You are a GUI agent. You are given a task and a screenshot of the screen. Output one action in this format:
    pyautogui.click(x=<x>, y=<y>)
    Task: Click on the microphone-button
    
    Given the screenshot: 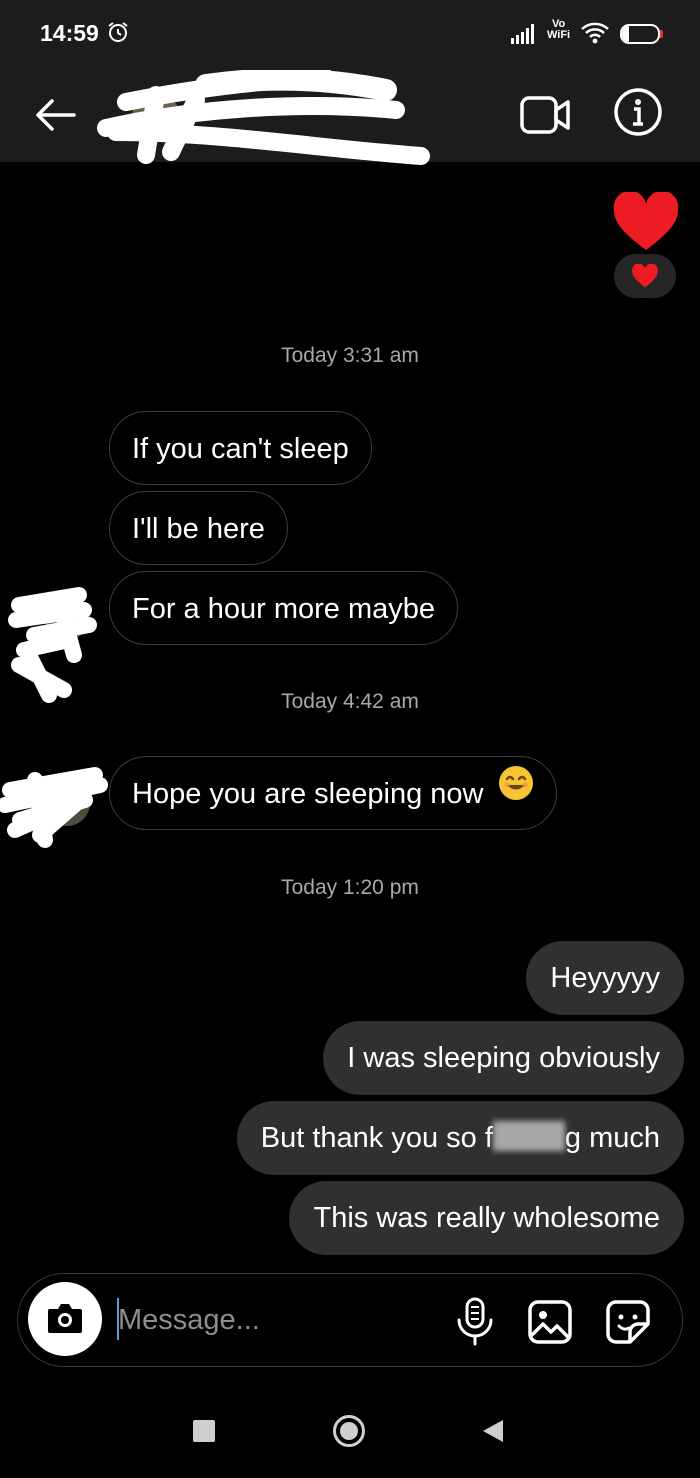 What is the action you would take?
    pyautogui.click(x=475, y=1321)
    